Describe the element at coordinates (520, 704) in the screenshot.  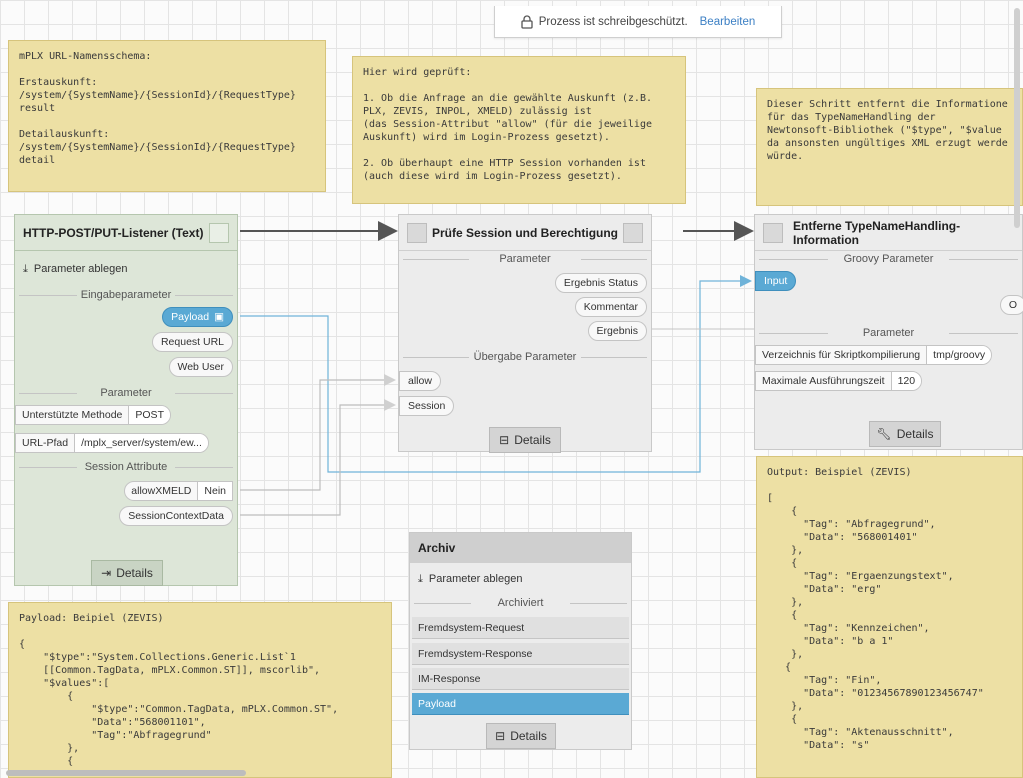
I see `archiv-row-payload: Payload` at that location.